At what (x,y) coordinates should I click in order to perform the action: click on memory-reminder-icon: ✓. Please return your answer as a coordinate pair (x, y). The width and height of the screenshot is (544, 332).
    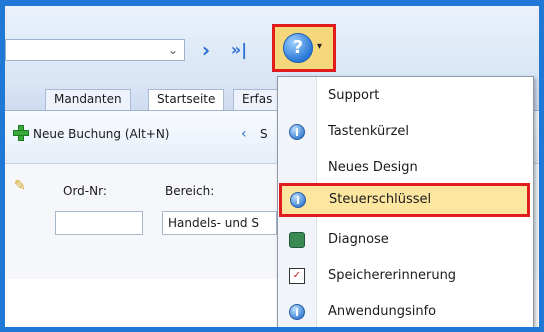
    Looking at the image, I should click on (297, 276).